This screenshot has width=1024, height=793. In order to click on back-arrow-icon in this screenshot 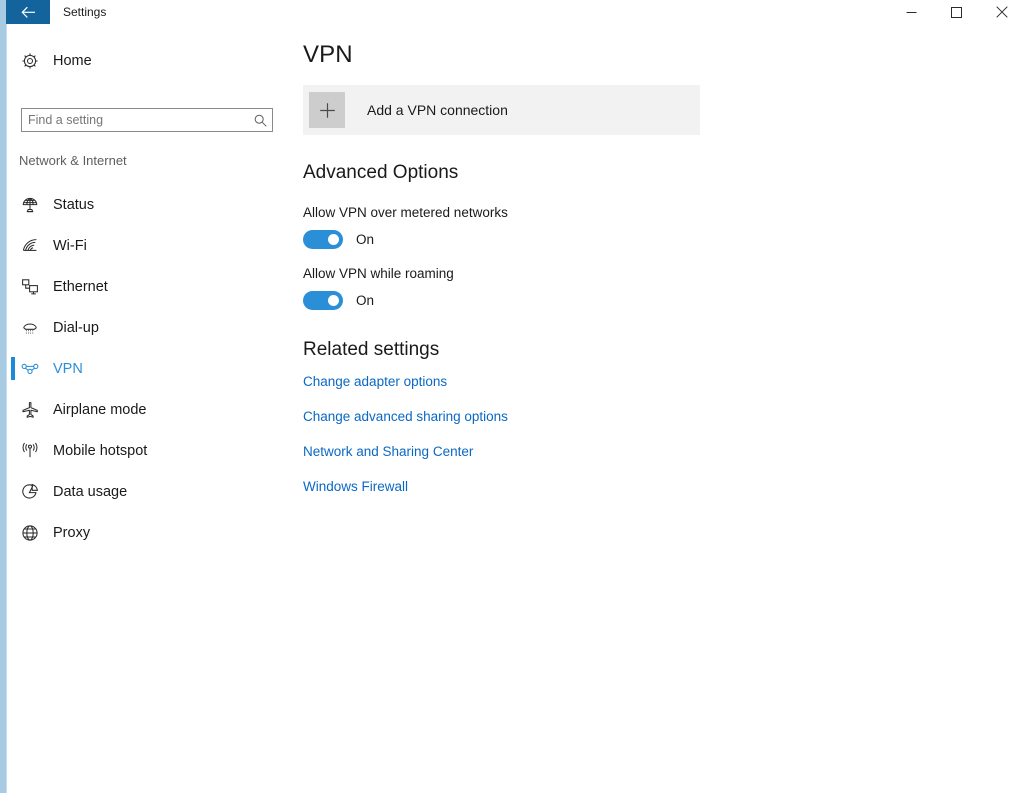, I will do `click(28, 12)`.